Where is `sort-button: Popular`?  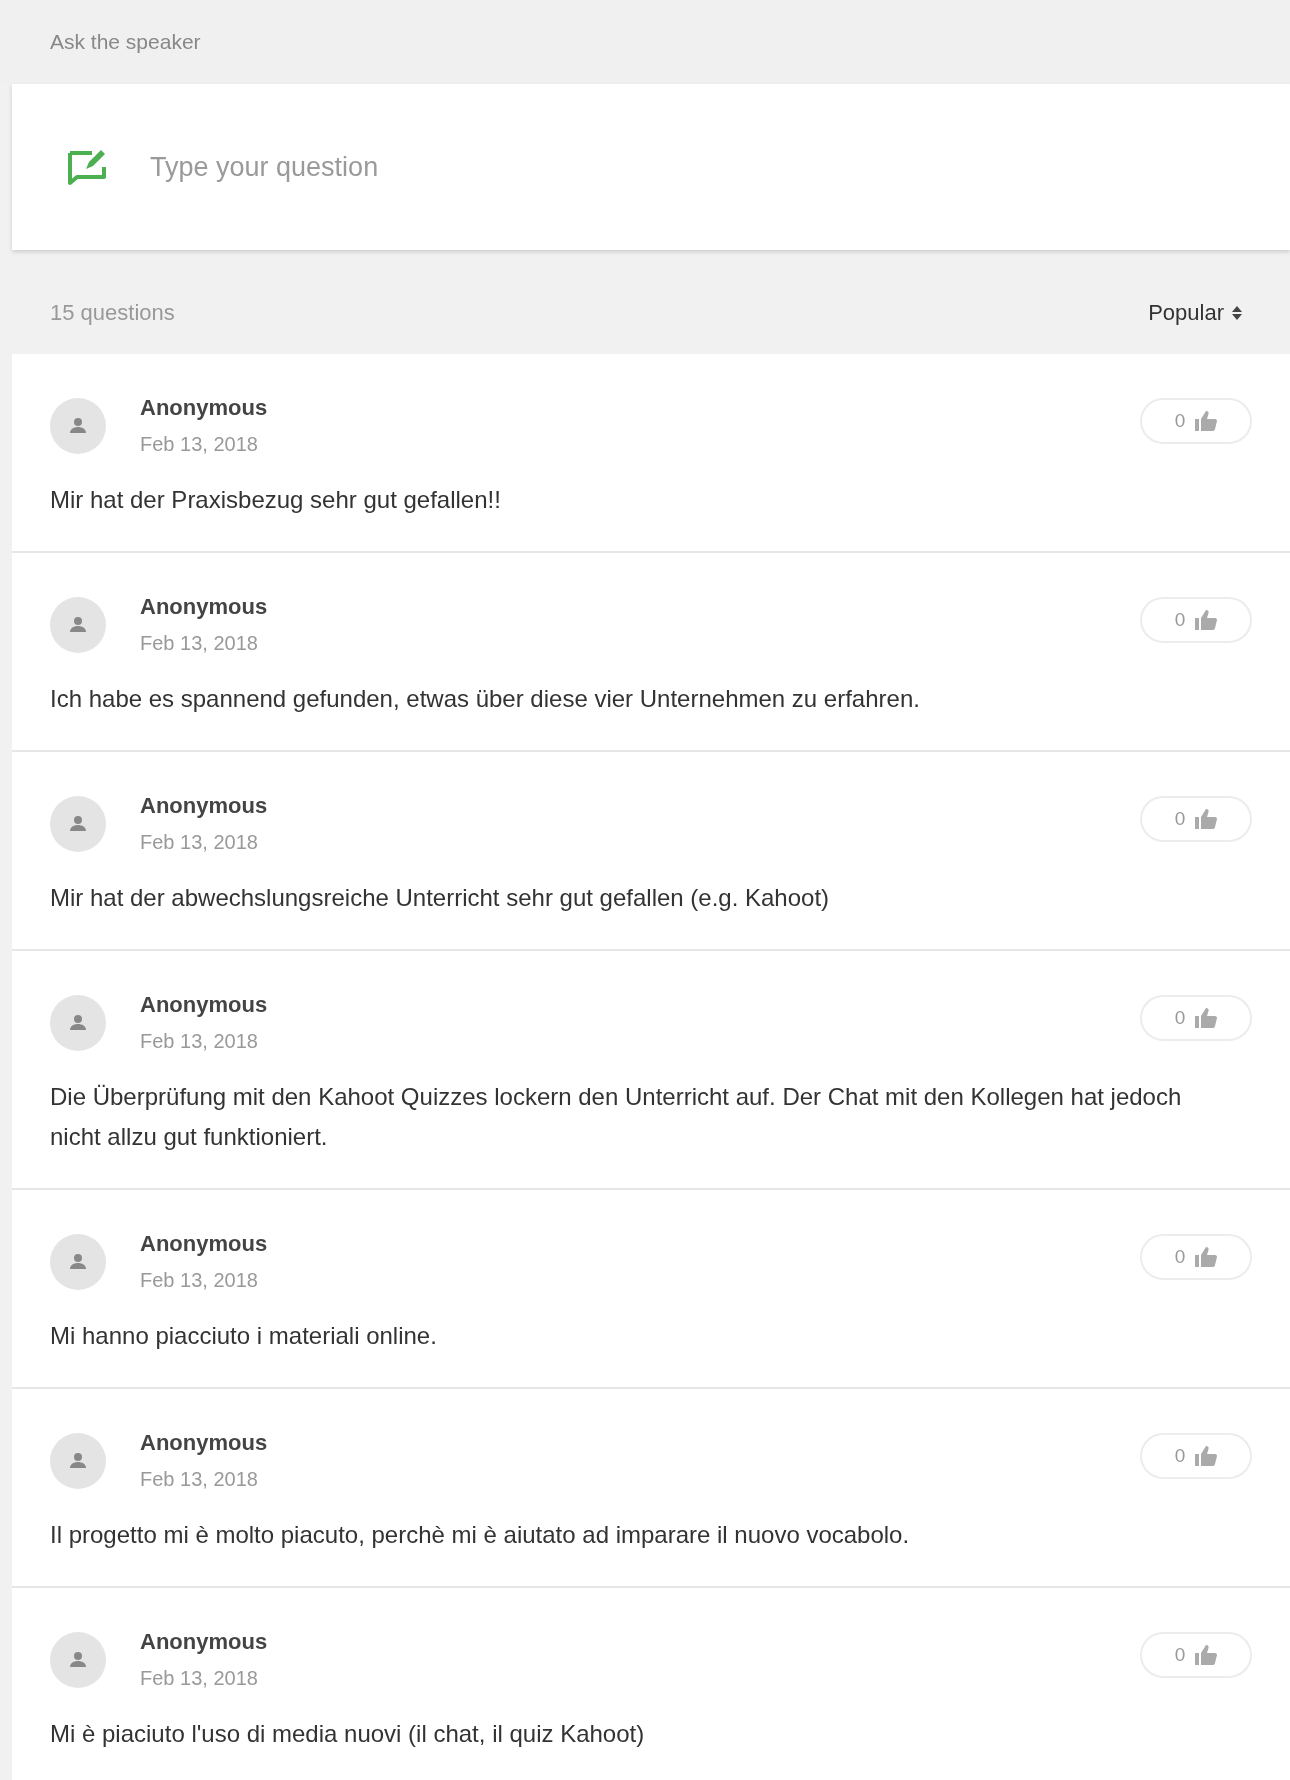
sort-button: Popular is located at coordinates (1195, 313).